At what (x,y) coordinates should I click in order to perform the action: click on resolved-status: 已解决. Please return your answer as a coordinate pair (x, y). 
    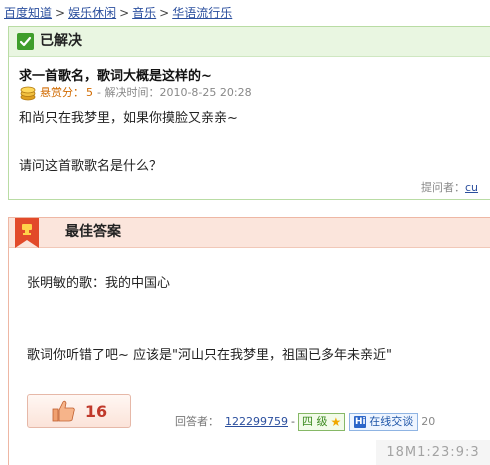
    Looking at the image, I should click on (61, 41).